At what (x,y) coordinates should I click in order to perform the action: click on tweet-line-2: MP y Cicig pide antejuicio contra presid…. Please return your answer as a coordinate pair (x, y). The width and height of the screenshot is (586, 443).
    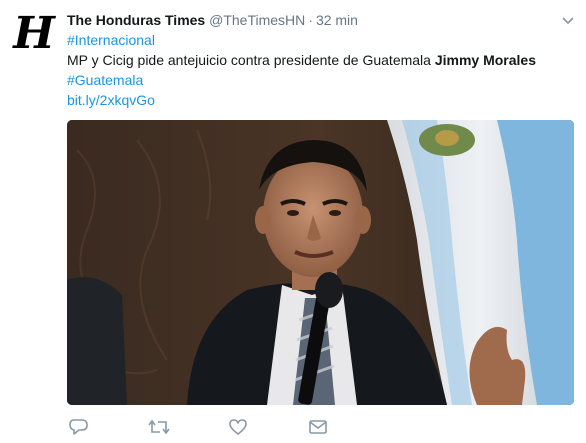
    Looking at the image, I should click on (322, 60).